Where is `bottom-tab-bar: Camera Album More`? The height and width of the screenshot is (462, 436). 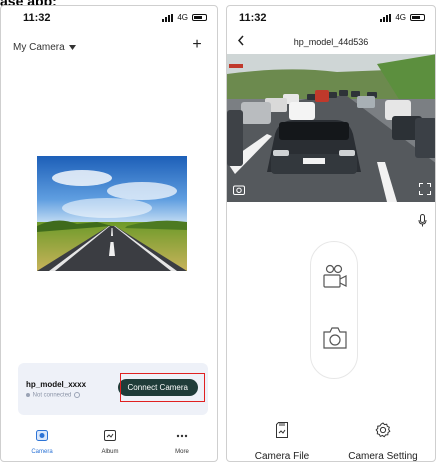
bottom-tab-bar: Camera Album More is located at coordinates (109, 443).